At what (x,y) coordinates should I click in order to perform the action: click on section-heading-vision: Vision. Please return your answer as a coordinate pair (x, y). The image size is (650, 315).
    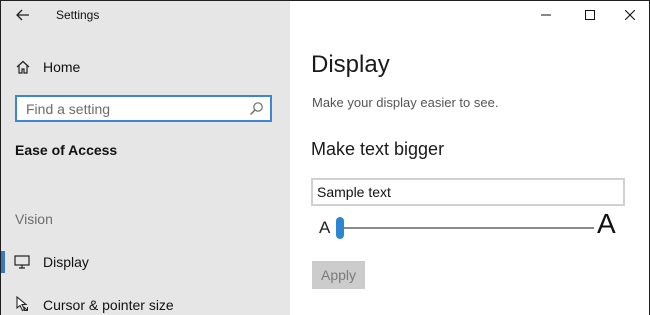
    Looking at the image, I should click on (34, 219).